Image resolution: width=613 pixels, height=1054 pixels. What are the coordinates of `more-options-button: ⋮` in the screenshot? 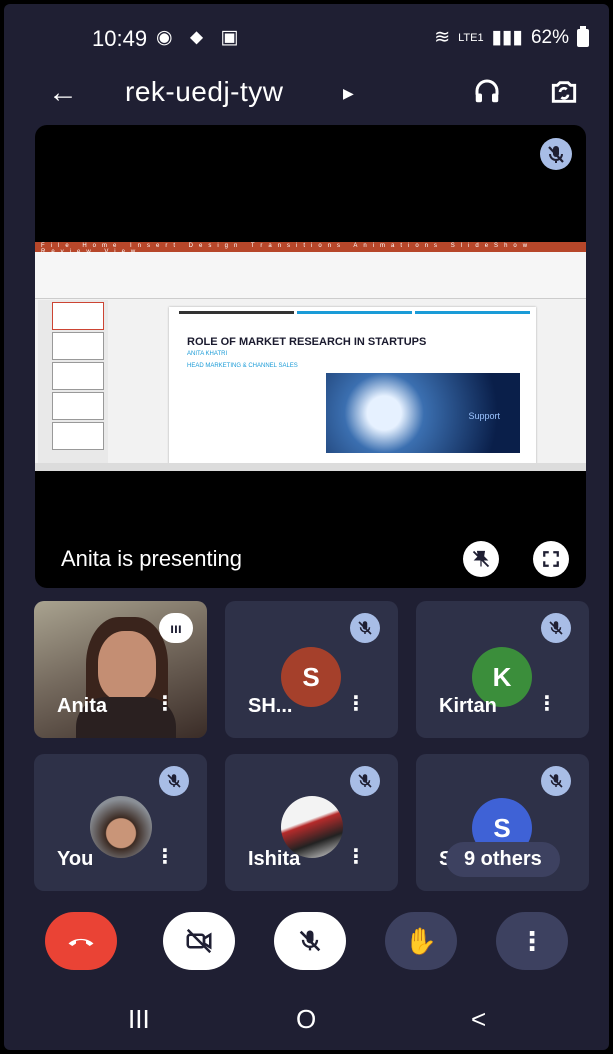 It's located at (532, 941).